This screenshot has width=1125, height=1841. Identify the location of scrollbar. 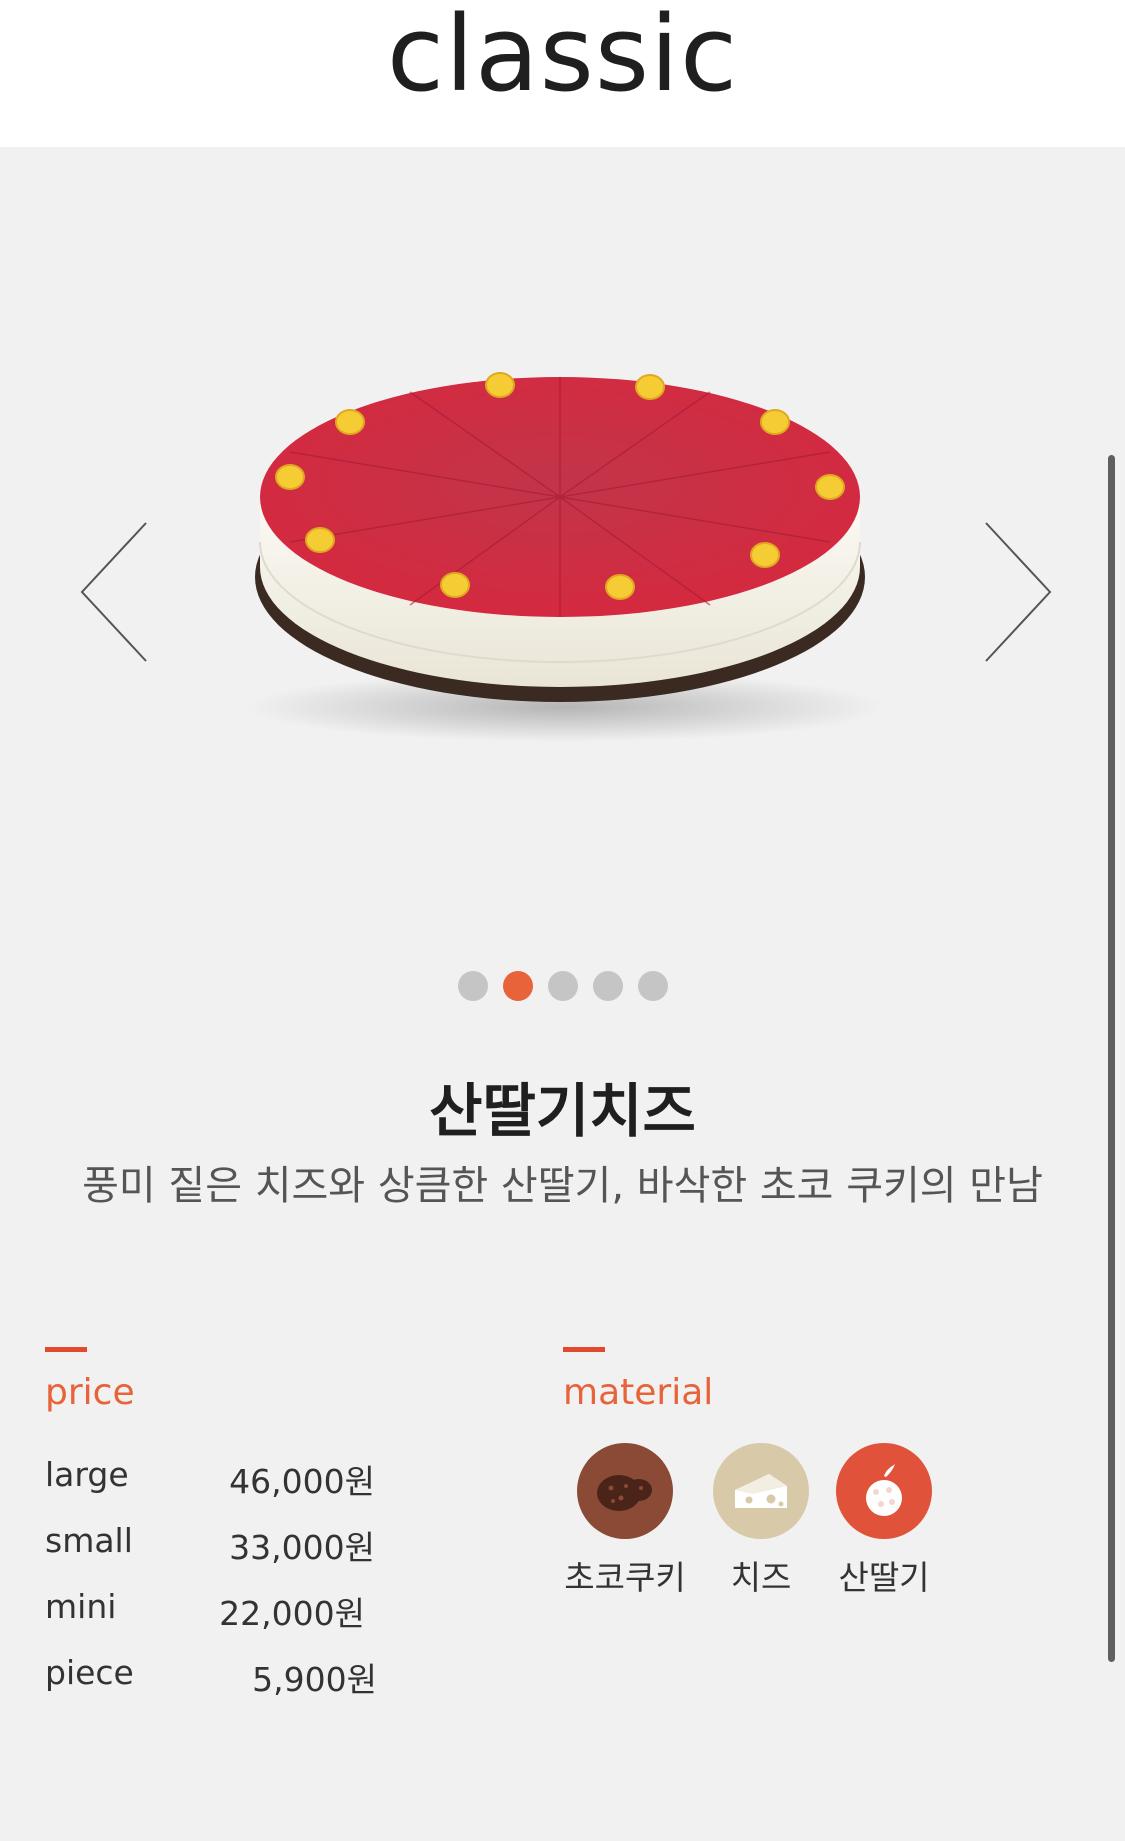
(1111, 1058).